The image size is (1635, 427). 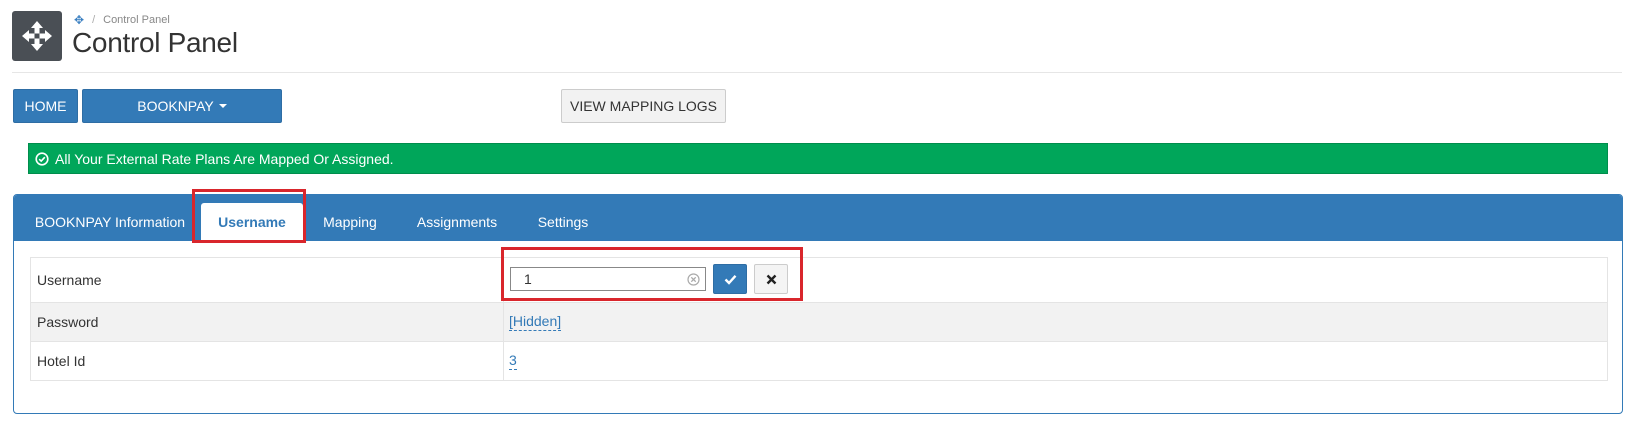 I want to click on caret-down-icon, so click(x=222, y=106).